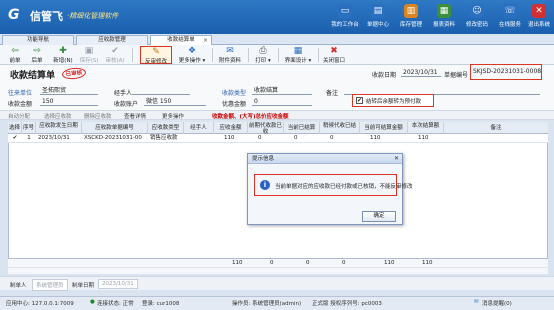 The height and width of the screenshot is (310, 554). Describe the element at coordinates (40, 304) in the screenshot. I see `server-status: 应用中心: 127.0.0.1:7009` at that location.